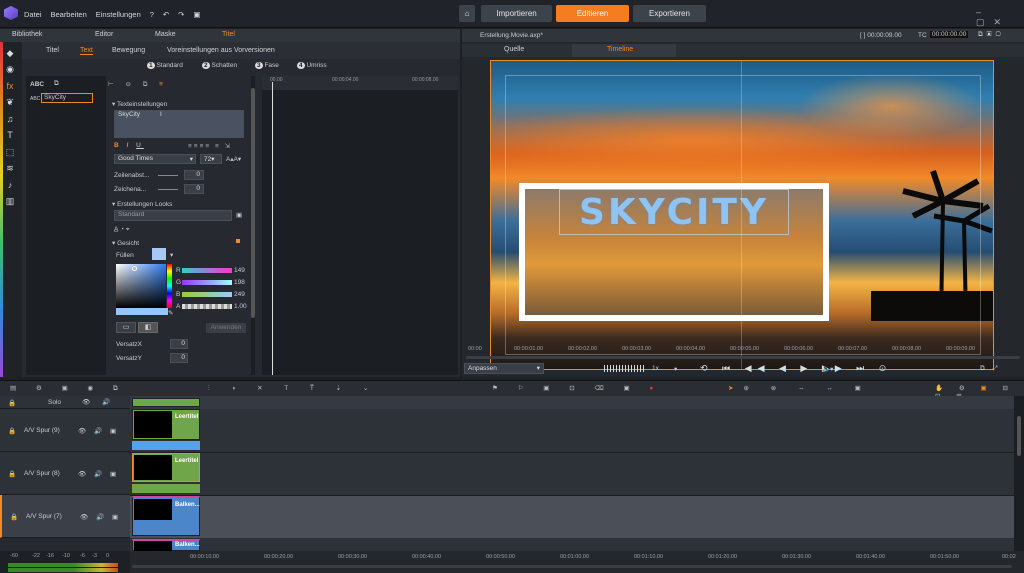 Image resolution: width=1024 pixels, height=573 pixels. I want to click on align-toolbar: ⊢ ⊖ ⧉ ≡, so click(138, 84).